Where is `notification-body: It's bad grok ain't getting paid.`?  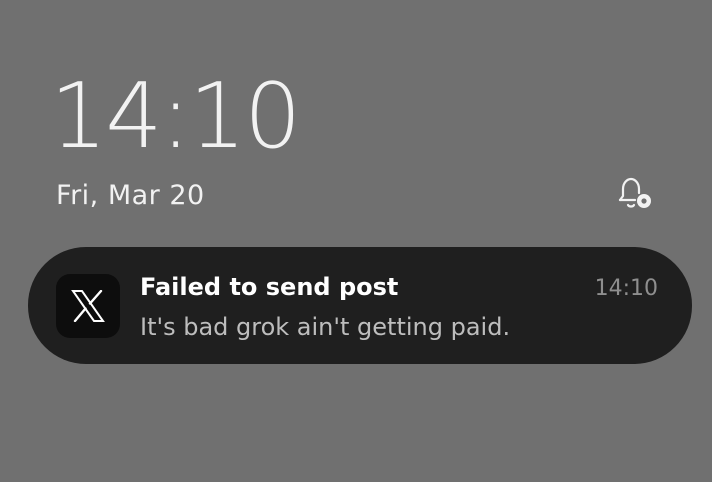 notification-body: It's bad grok ain't getting paid. is located at coordinates (325, 327).